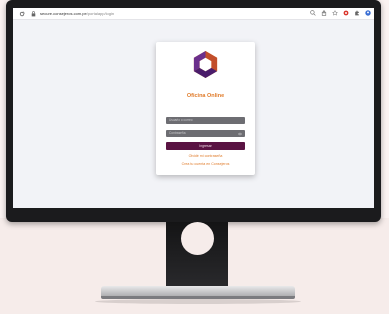 The height and width of the screenshot is (314, 389). What do you see at coordinates (193, 14) in the screenshot?
I see `browser-address-bar: secure.consejeros.com.pe/portalapp/login` at bounding box center [193, 14].